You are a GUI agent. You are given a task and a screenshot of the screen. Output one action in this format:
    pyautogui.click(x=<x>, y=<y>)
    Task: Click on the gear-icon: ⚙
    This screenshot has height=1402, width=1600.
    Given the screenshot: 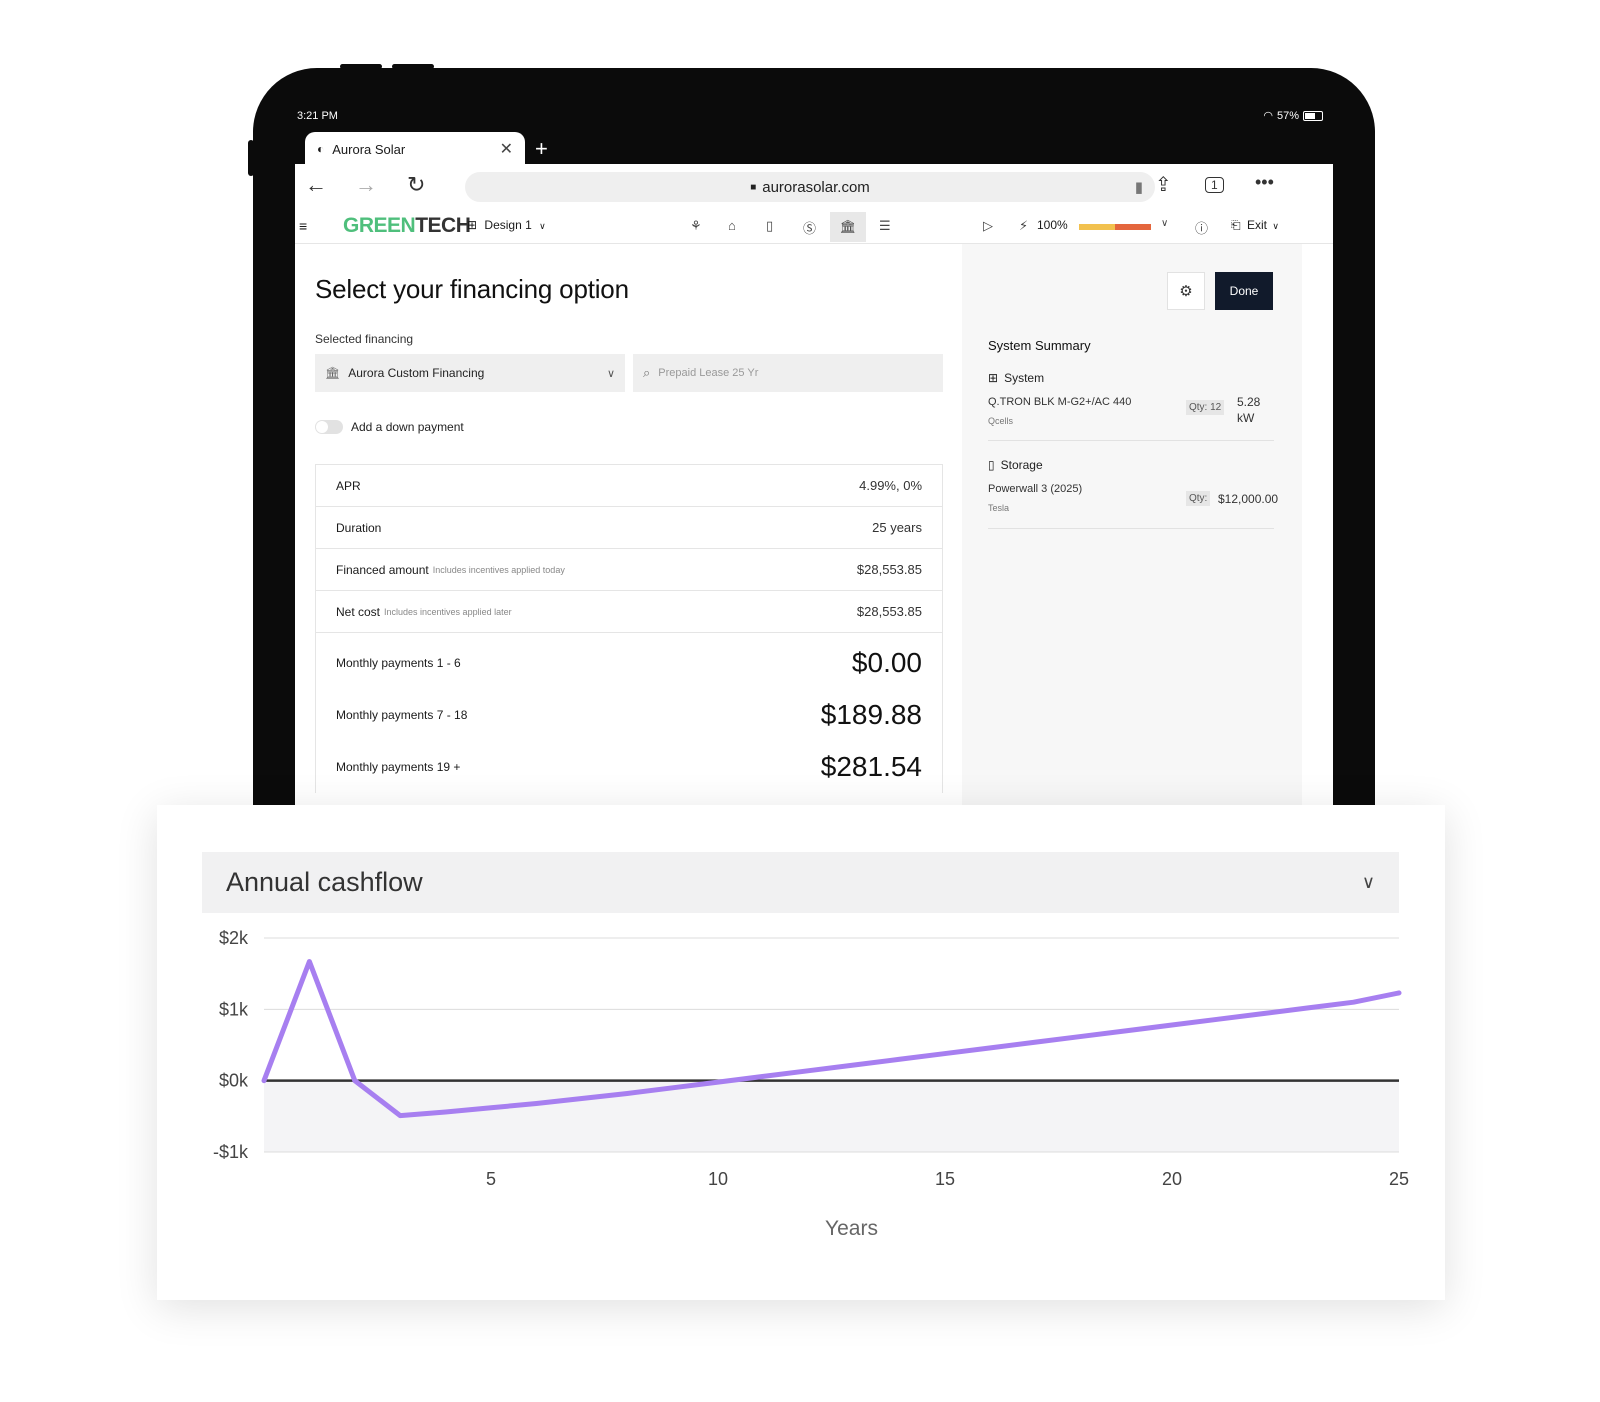 What is the action you would take?
    pyautogui.click(x=1186, y=291)
    